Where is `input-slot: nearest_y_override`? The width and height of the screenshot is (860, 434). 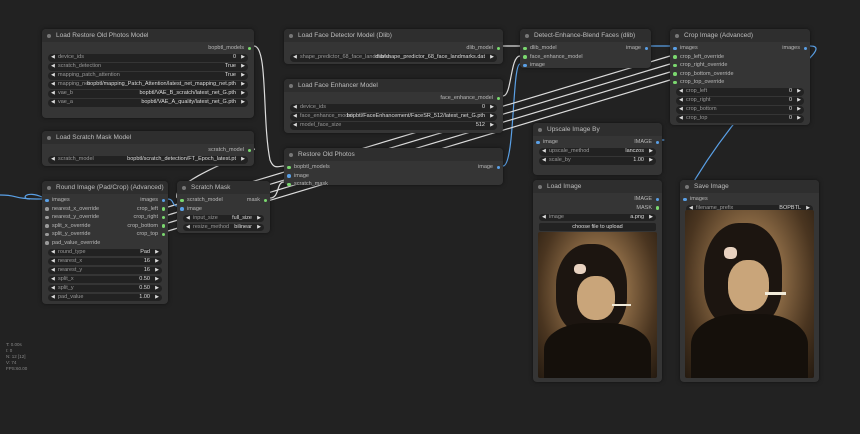
input-slot: nearest_y_override is located at coordinates (72, 217).